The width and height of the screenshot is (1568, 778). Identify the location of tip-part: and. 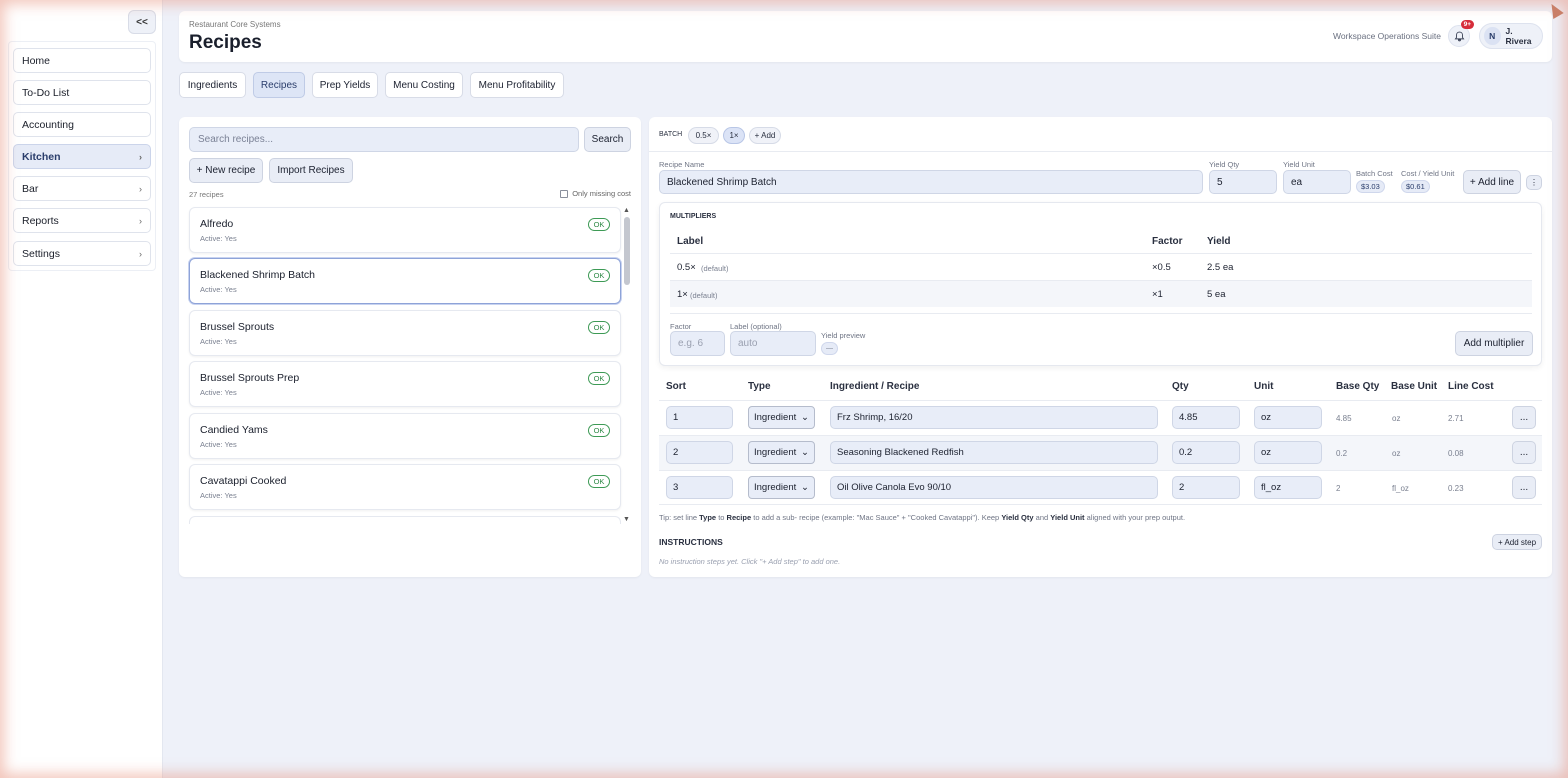
(1042, 517).